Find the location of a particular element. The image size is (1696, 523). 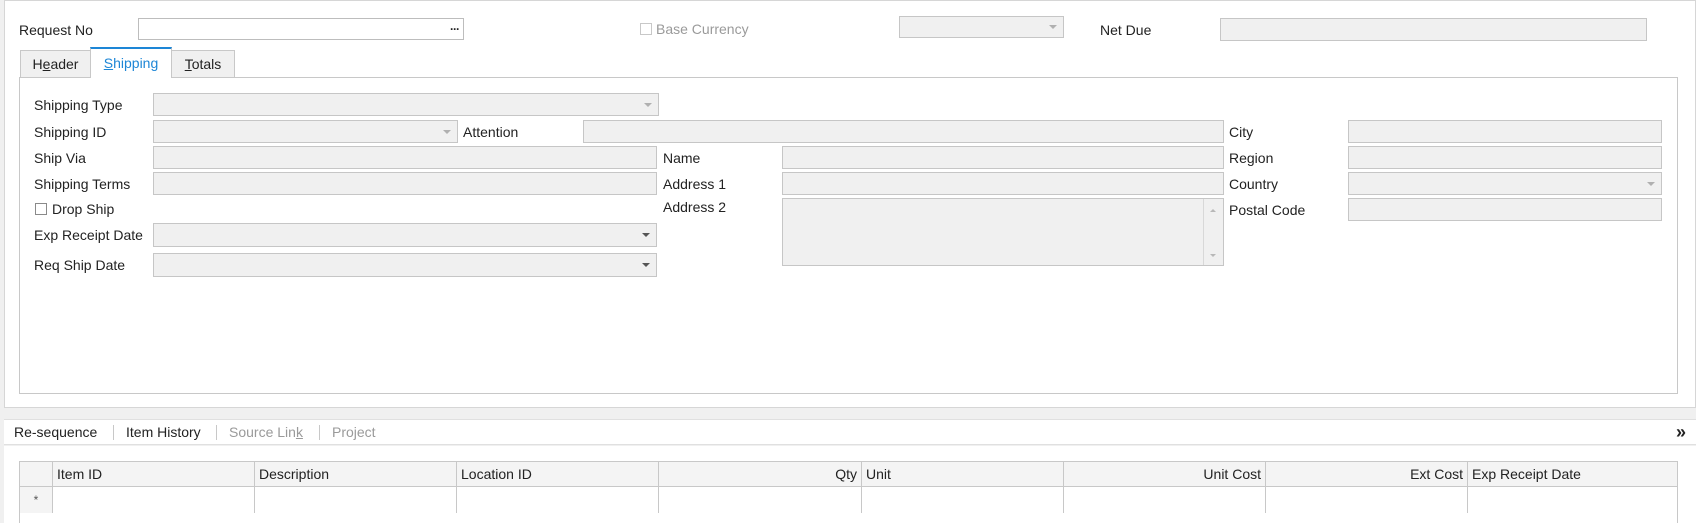

request-no-input: ··· is located at coordinates (301, 29).